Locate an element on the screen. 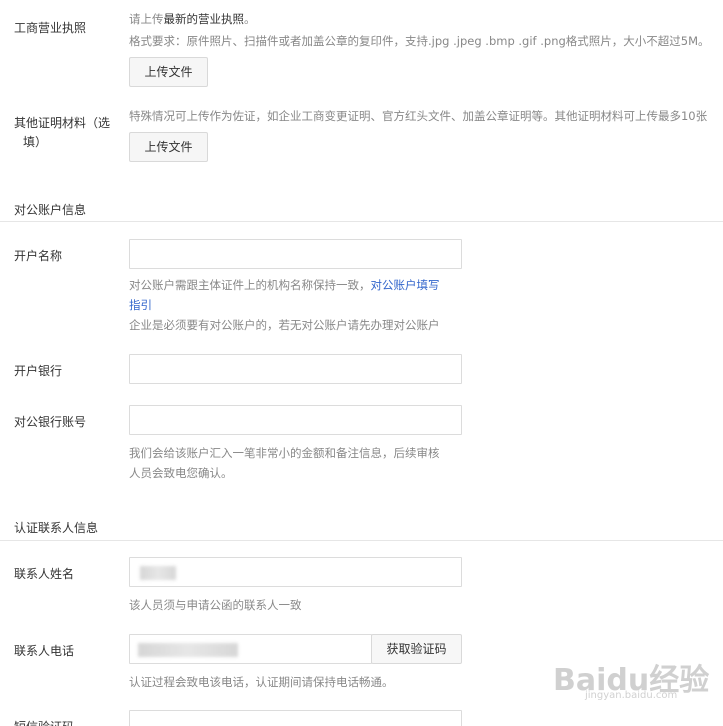 This screenshot has height=726, width=723. business-license-label: 工商营业执照 is located at coordinates (50, 28).